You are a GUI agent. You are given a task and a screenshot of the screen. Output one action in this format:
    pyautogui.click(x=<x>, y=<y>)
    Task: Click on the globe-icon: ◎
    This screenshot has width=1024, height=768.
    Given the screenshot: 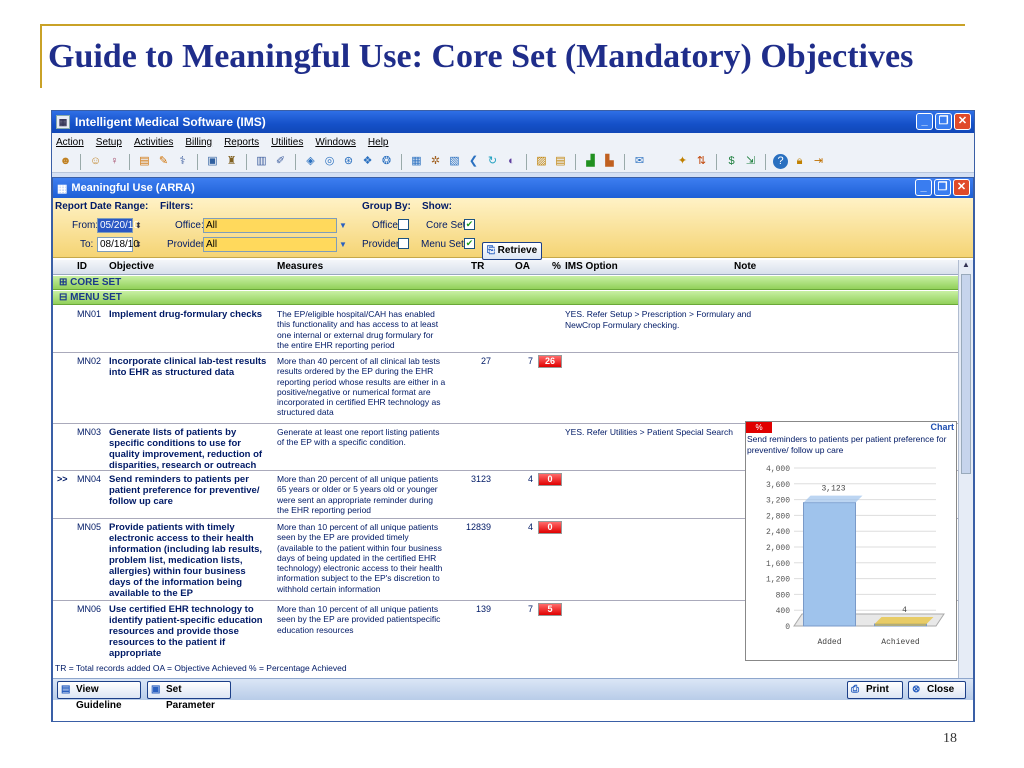 What is the action you would take?
    pyautogui.click(x=329, y=161)
    